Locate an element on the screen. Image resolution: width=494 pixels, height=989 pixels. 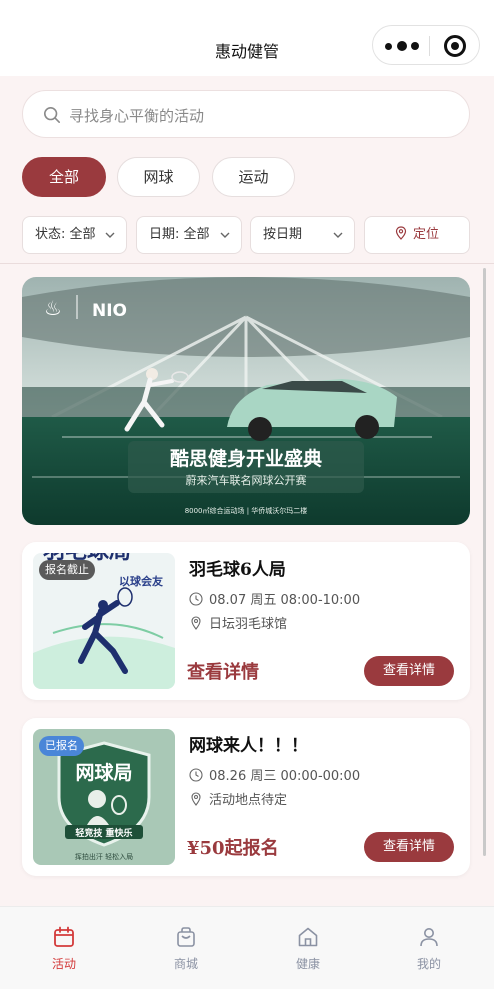
activity-thumbnail: 羽毛球局 以球会友 报名截止 is located at coordinates (104, 621).